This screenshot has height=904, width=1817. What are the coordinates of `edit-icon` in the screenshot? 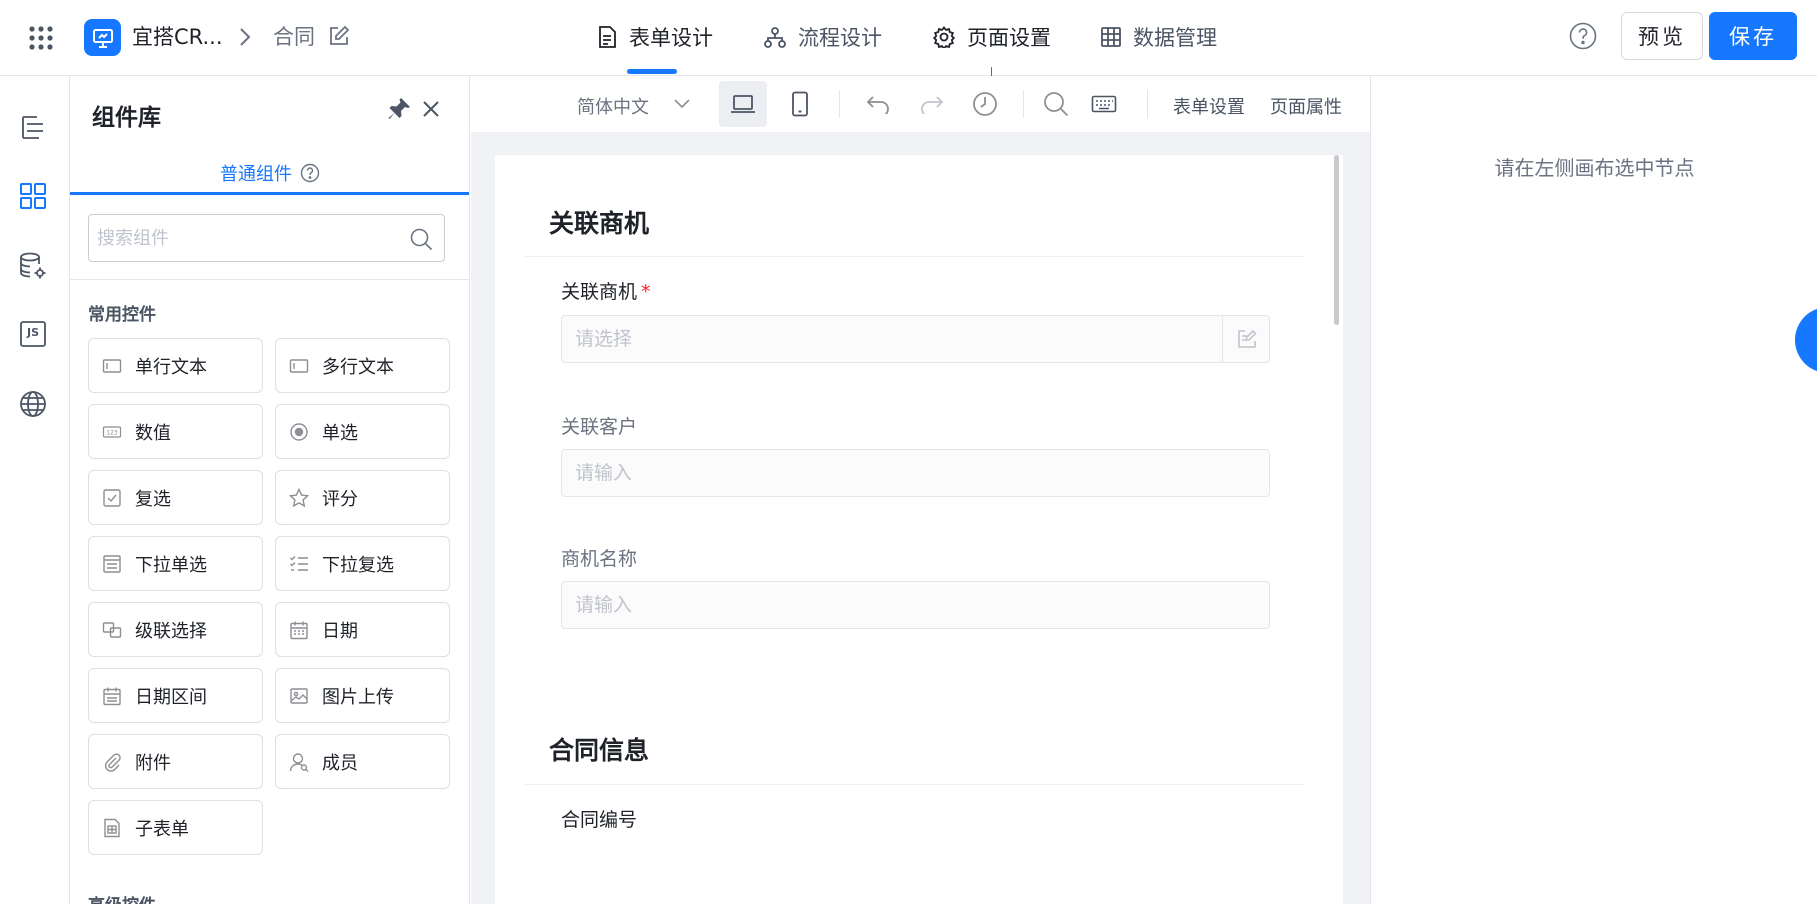 It's located at (339, 36).